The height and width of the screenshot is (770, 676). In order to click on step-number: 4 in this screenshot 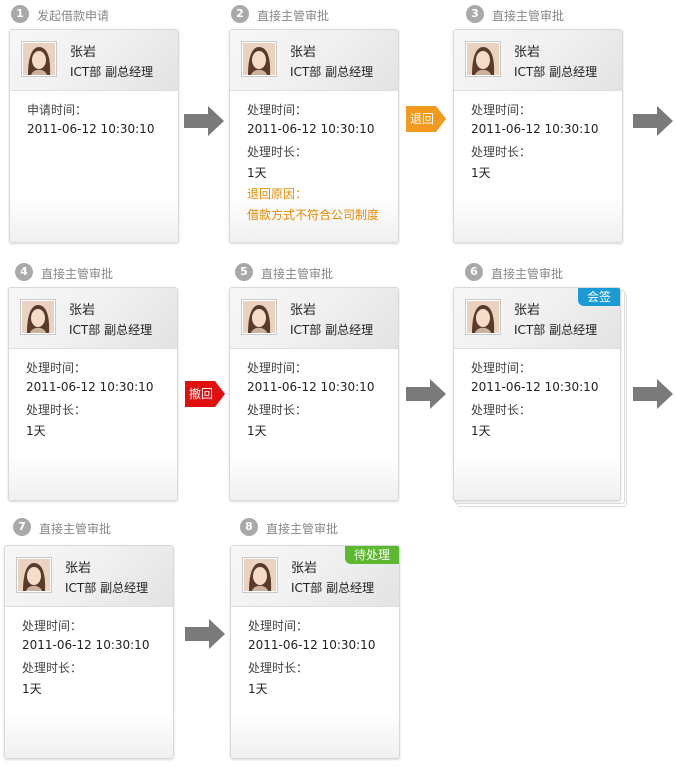, I will do `click(24, 272)`.